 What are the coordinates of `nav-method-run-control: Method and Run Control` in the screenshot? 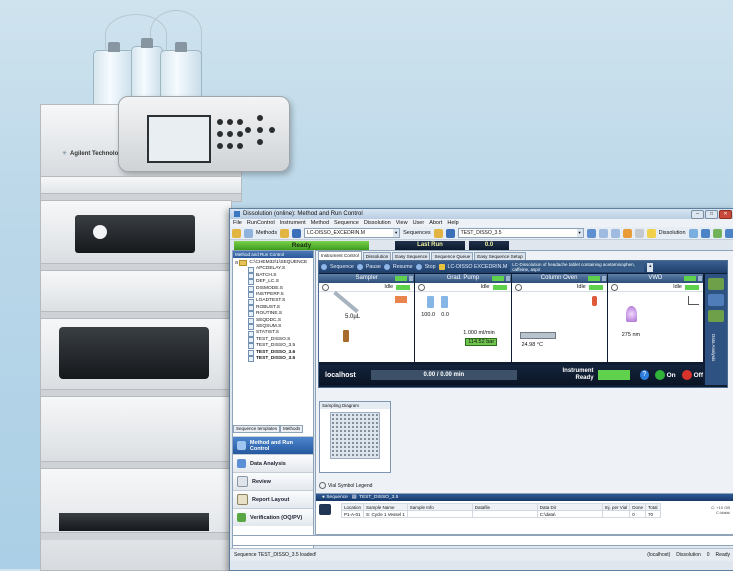 It's located at (273, 445).